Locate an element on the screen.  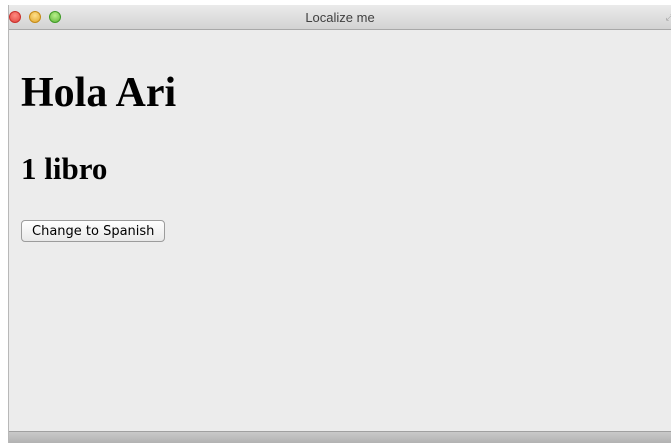
book-count-heading: 1 libro is located at coordinates (64, 168).